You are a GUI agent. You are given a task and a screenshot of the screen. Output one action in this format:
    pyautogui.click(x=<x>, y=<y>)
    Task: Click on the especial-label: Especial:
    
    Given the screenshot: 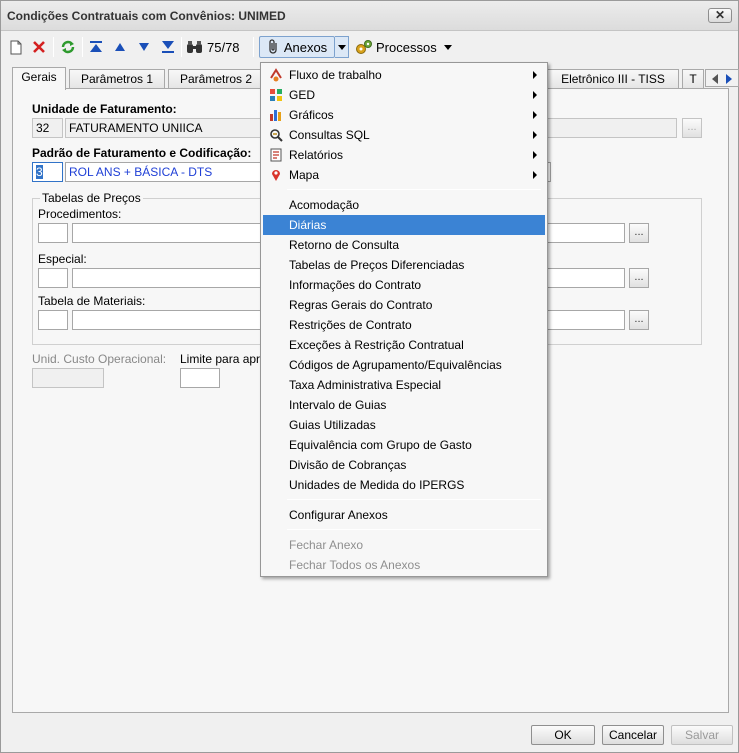 What is the action you would take?
    pyautogui.click(x=62, y=259)
    